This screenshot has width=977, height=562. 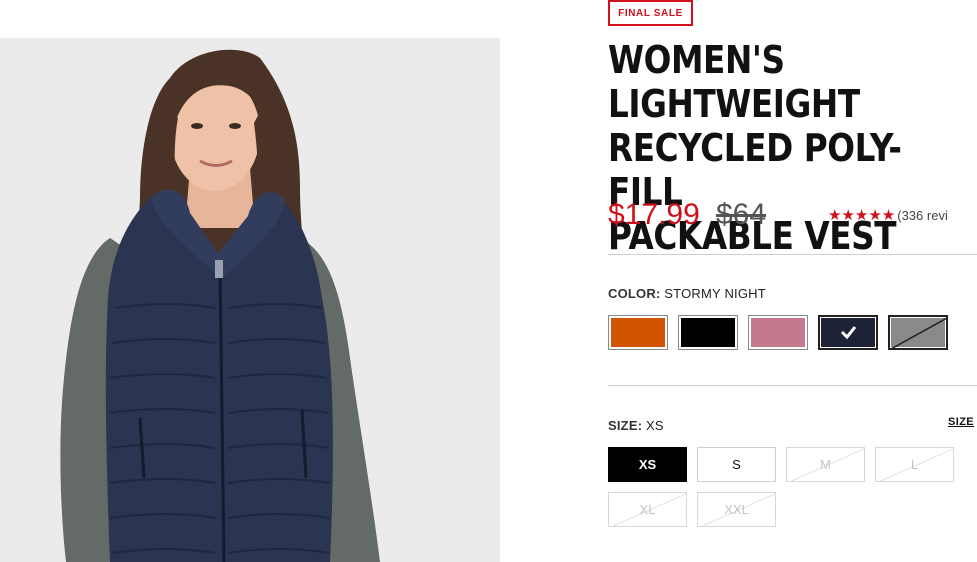 I want to click on swatch-stormy-night, so click(x=848, y=332).